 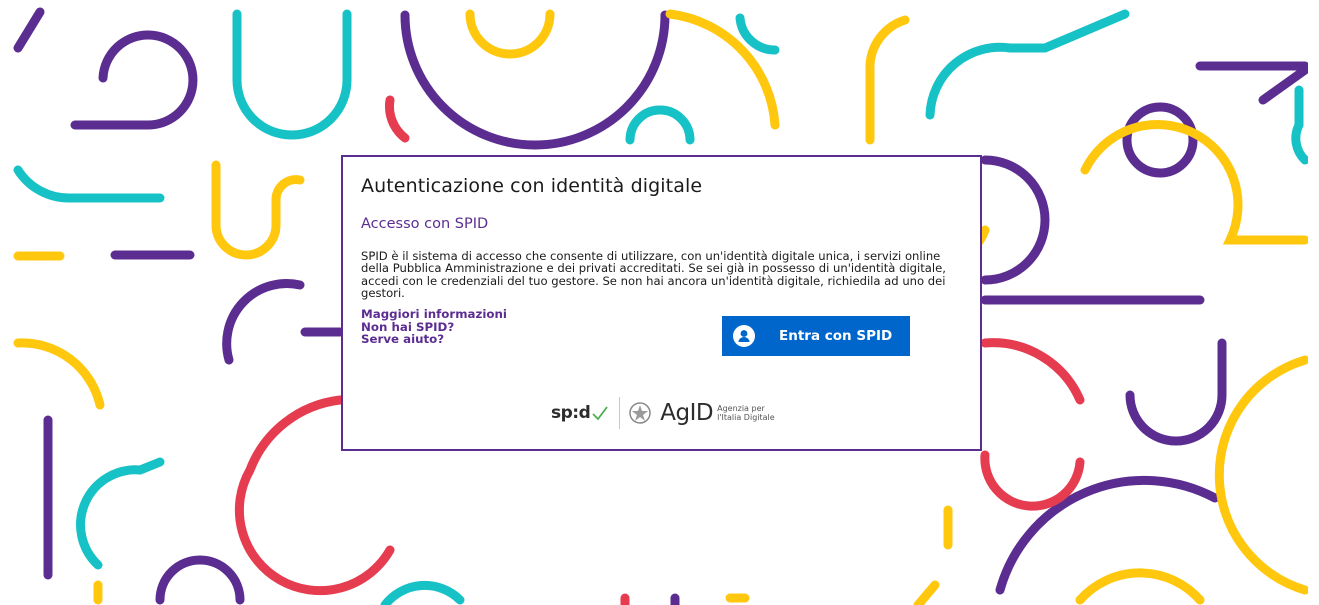 What do you see at coordinates (434, 314) in the screenshot?
I see `more-info-link: Maggiori informazioni` at bounding box center [434, 314].